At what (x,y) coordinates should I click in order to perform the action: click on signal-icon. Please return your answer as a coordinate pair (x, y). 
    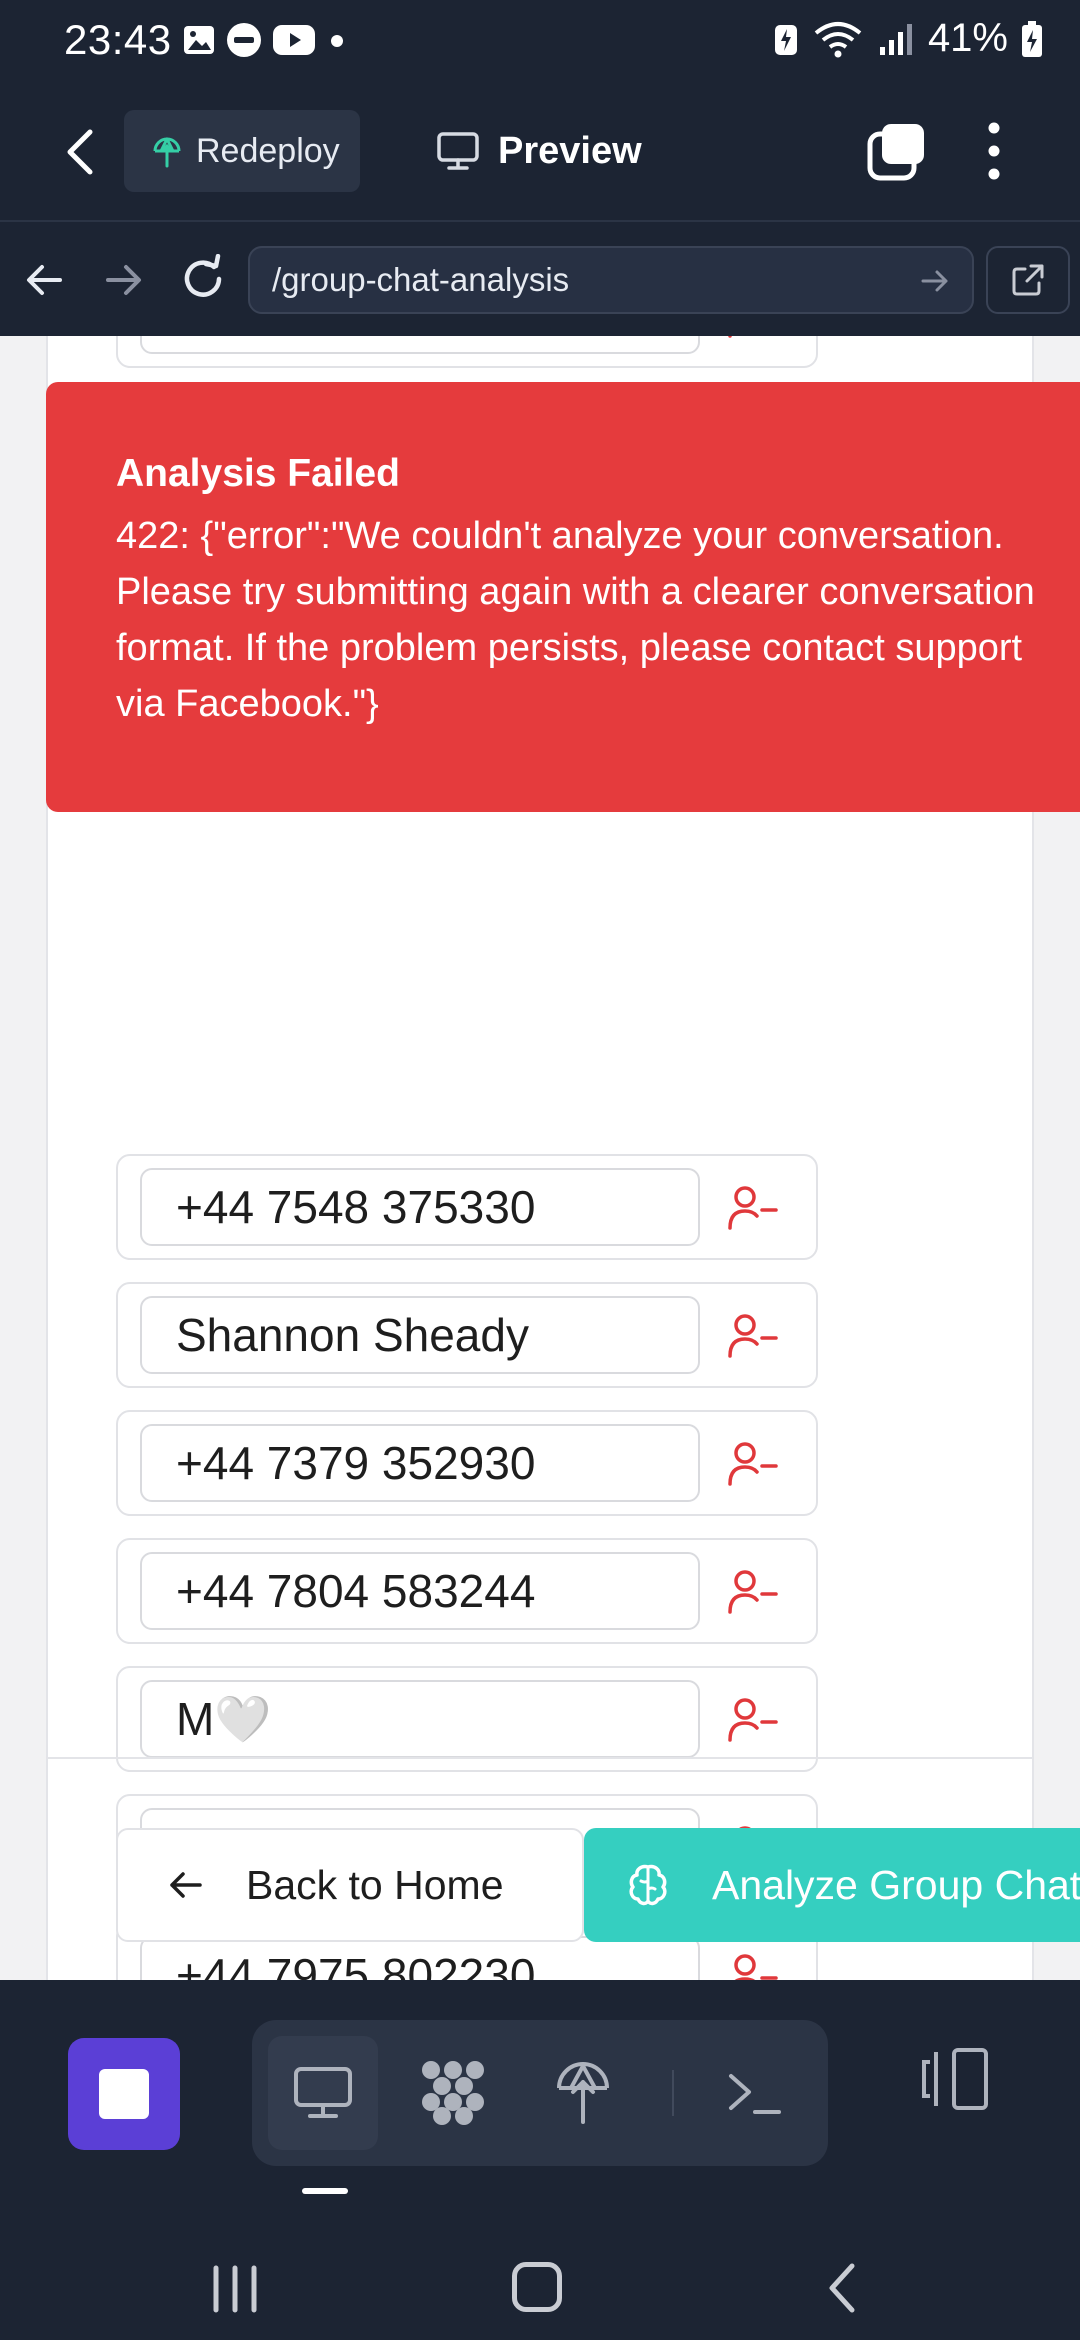
    Looking at the image, I should click on (895, 39).